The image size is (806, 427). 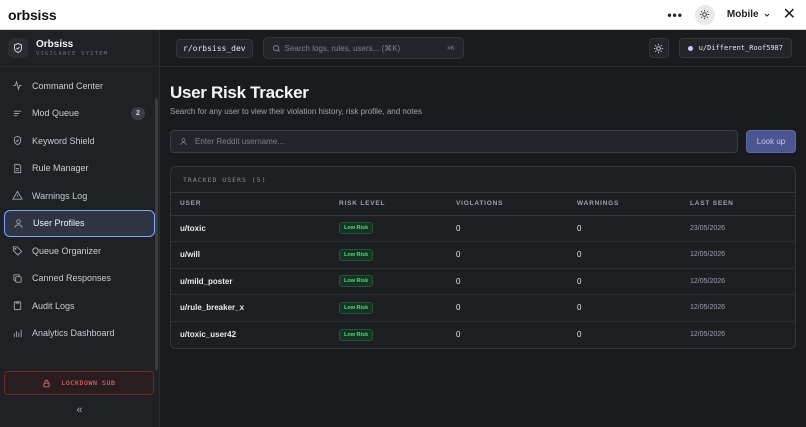 I want to click on sidebar-item-label: Queue Organizer, so click(x=67, y=250).